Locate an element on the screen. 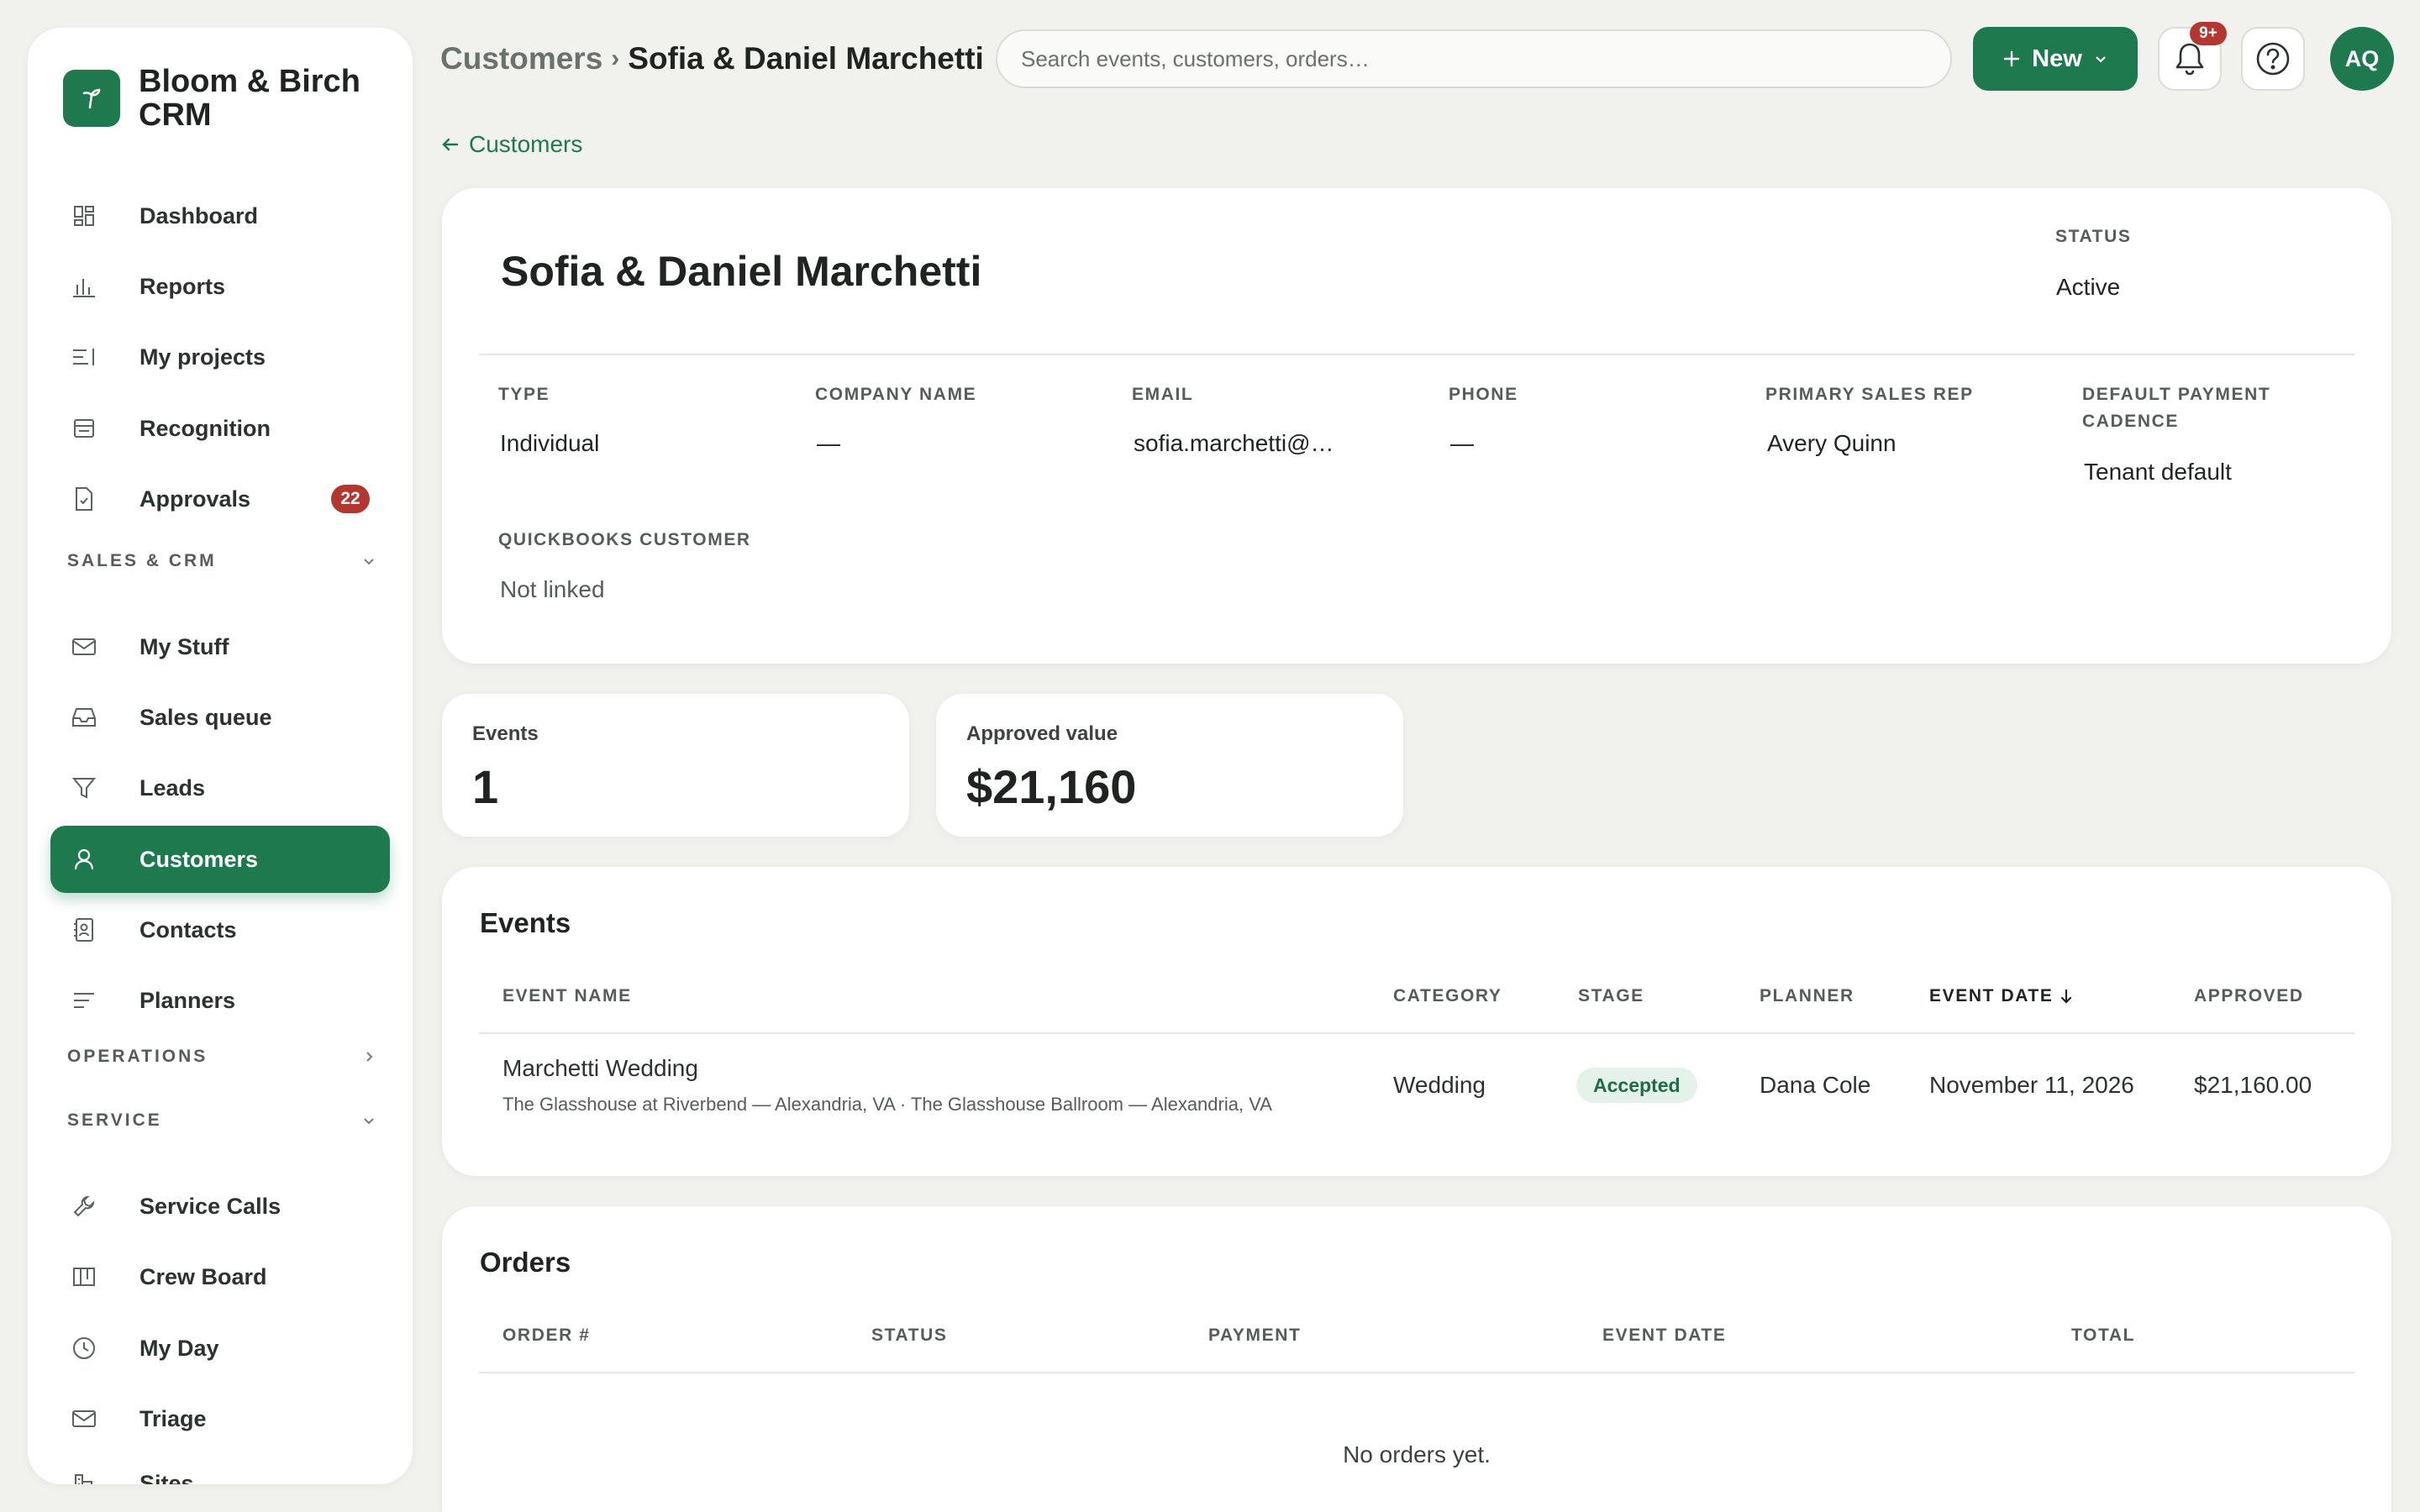 This screenshot has height=1512, width=2420. sort-descending-icon is located at coordinates (2066, 996).